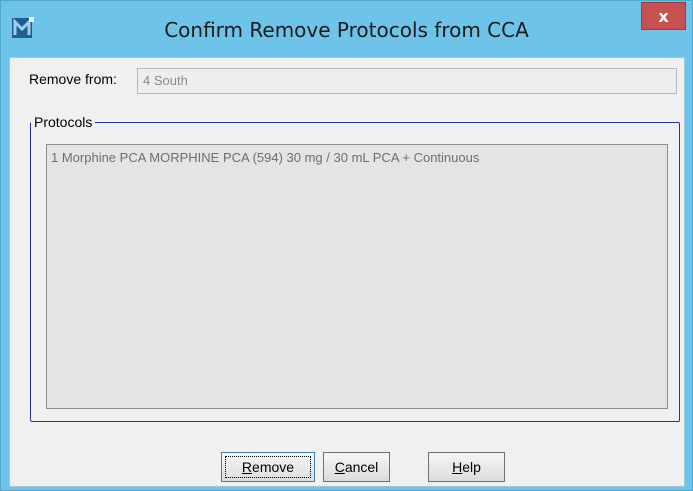  I want to click on close-button: x, so click(663, 16).